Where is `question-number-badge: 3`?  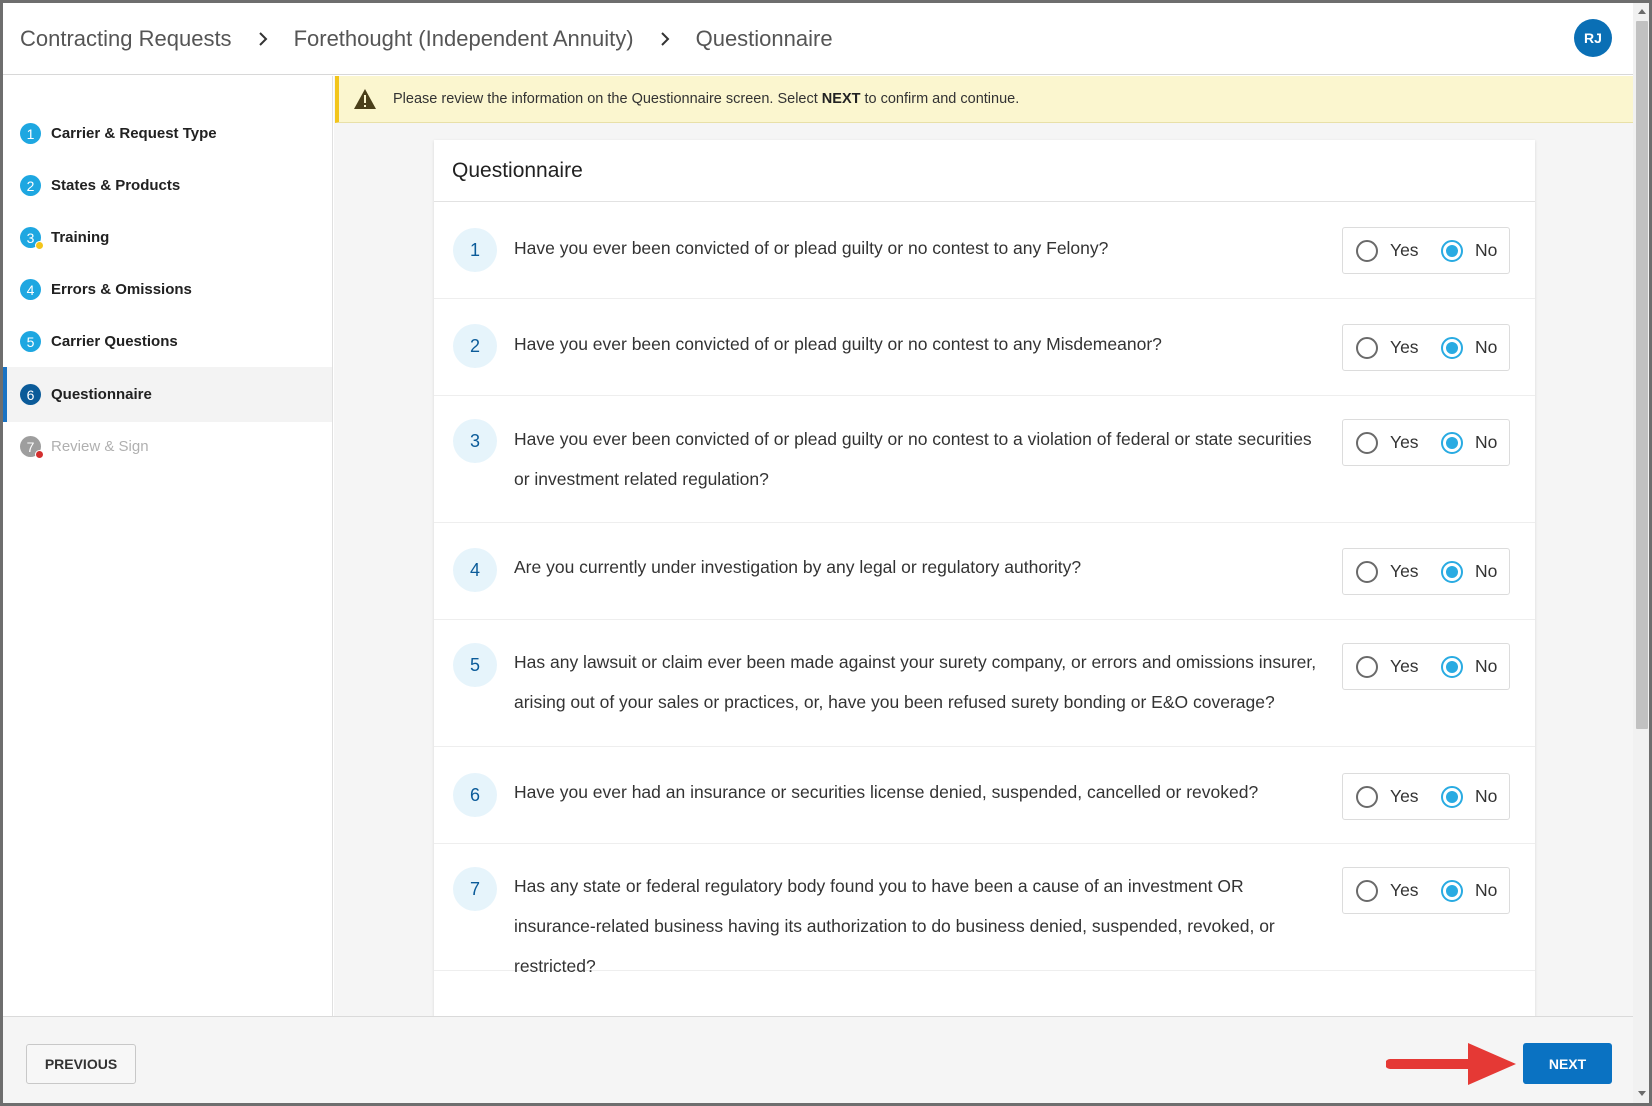
question-number-badge: 3 is located at coordinates (475, 441).